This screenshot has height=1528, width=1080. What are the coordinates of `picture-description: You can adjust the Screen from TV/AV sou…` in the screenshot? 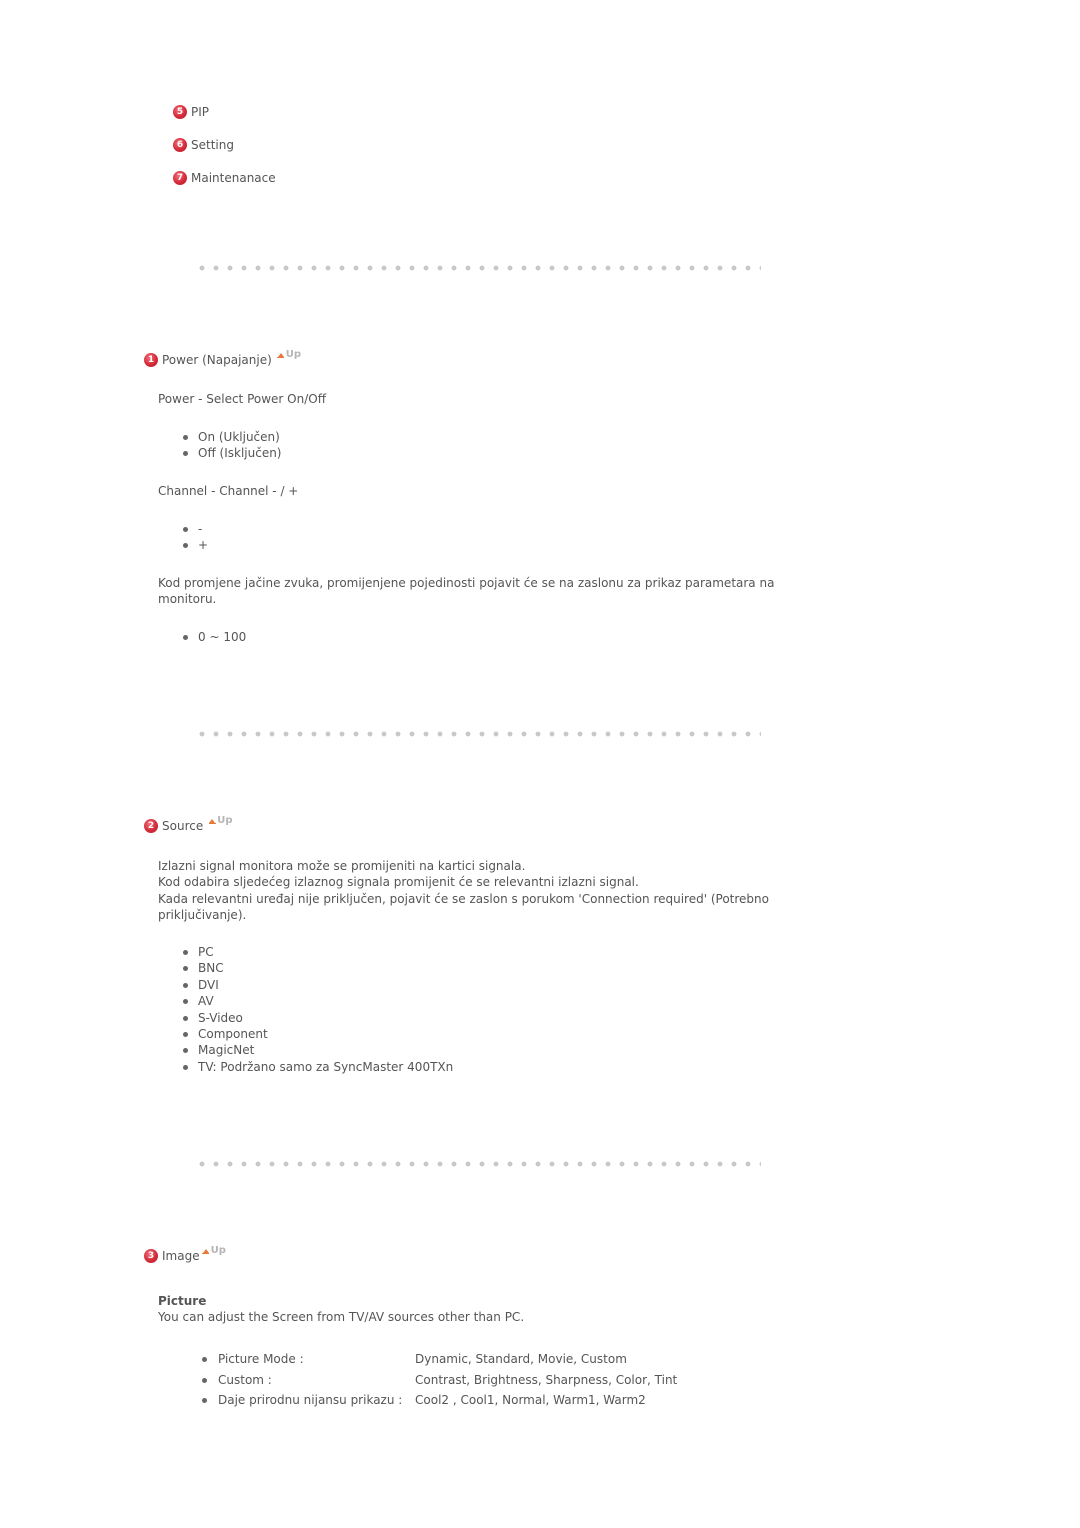 It's located at (341, 1317).